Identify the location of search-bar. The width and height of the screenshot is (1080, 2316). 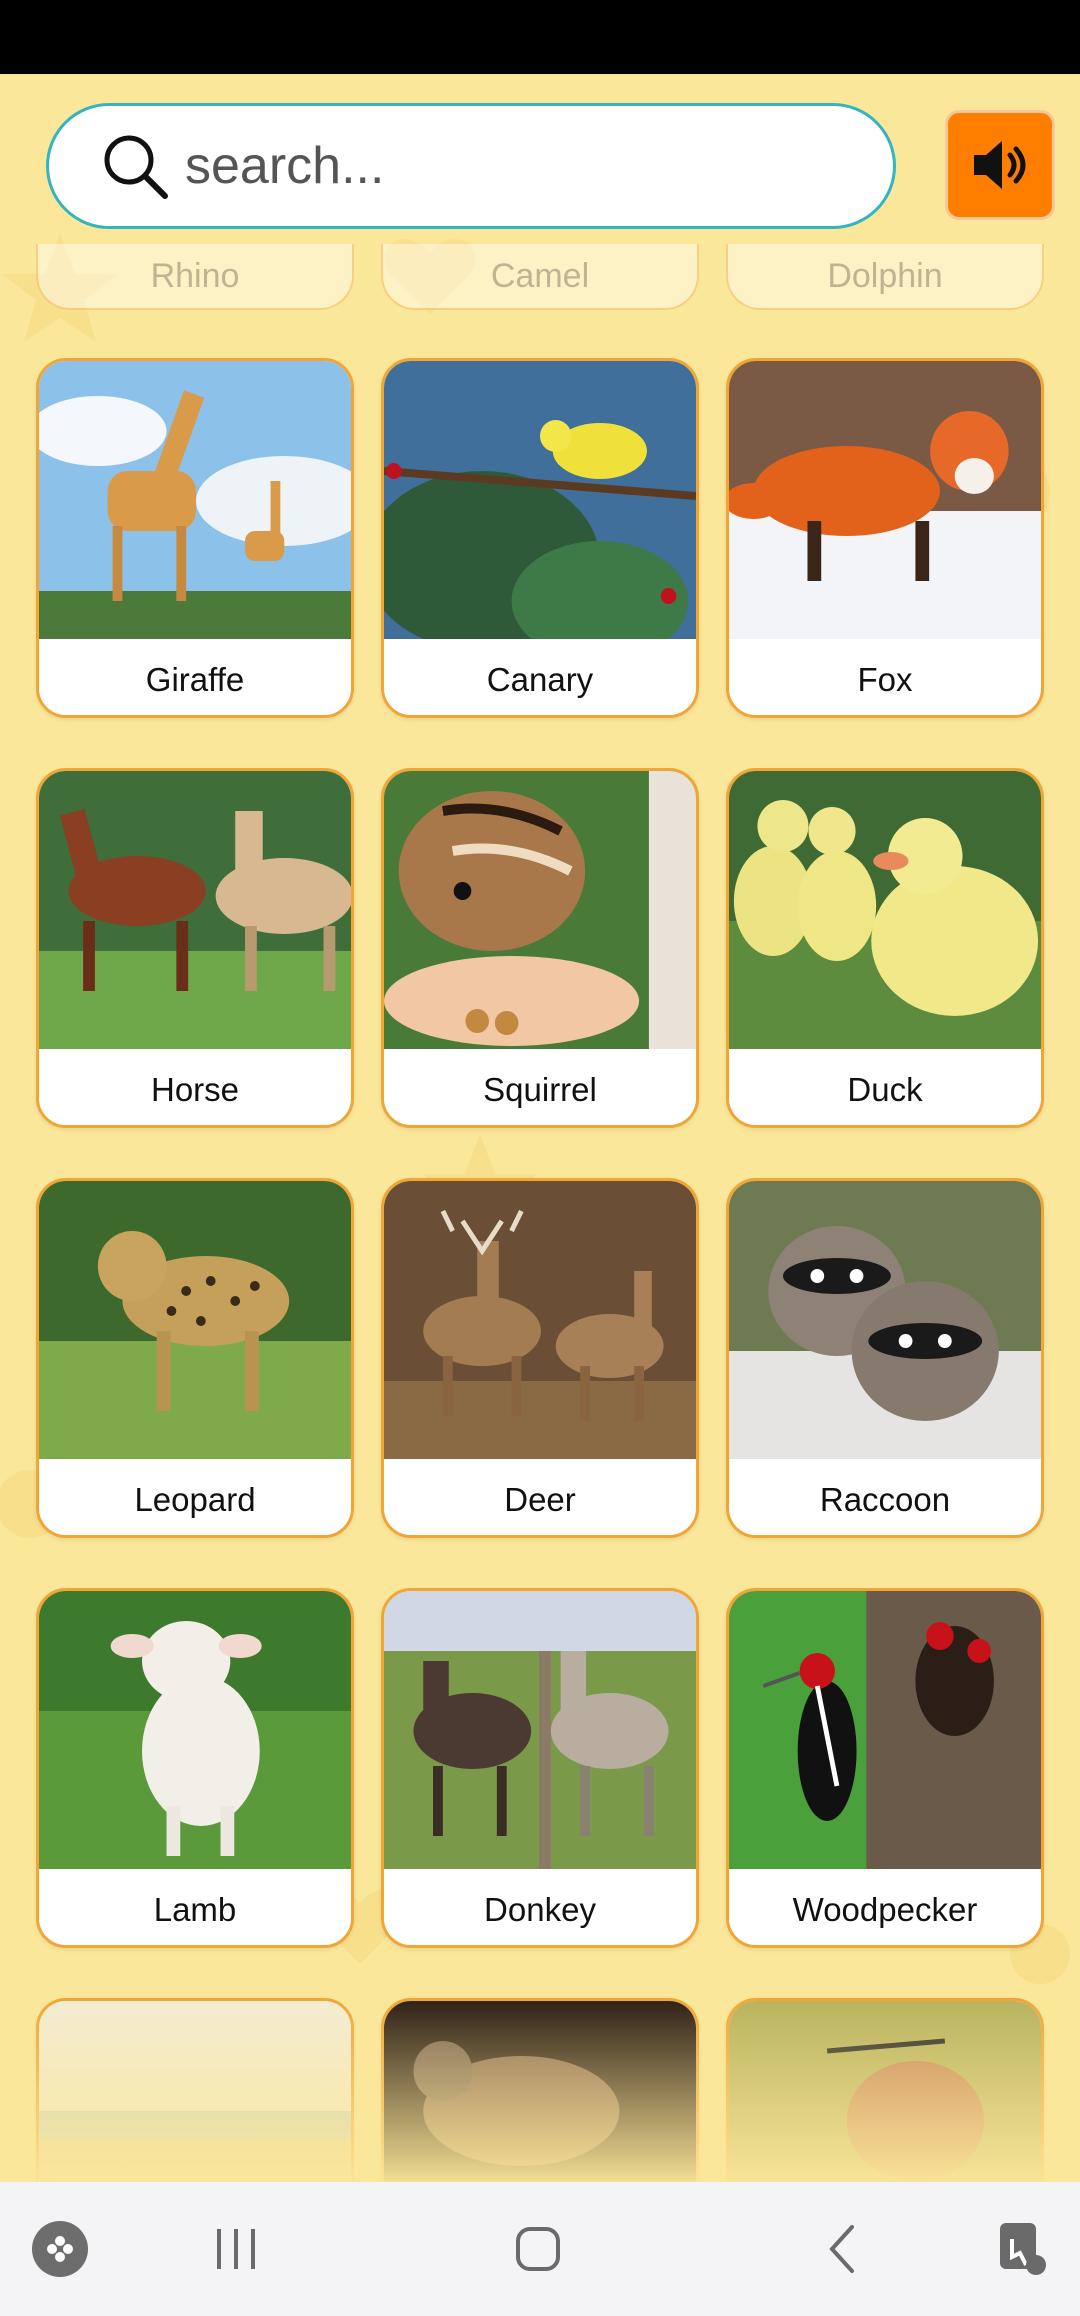
(471, 166).